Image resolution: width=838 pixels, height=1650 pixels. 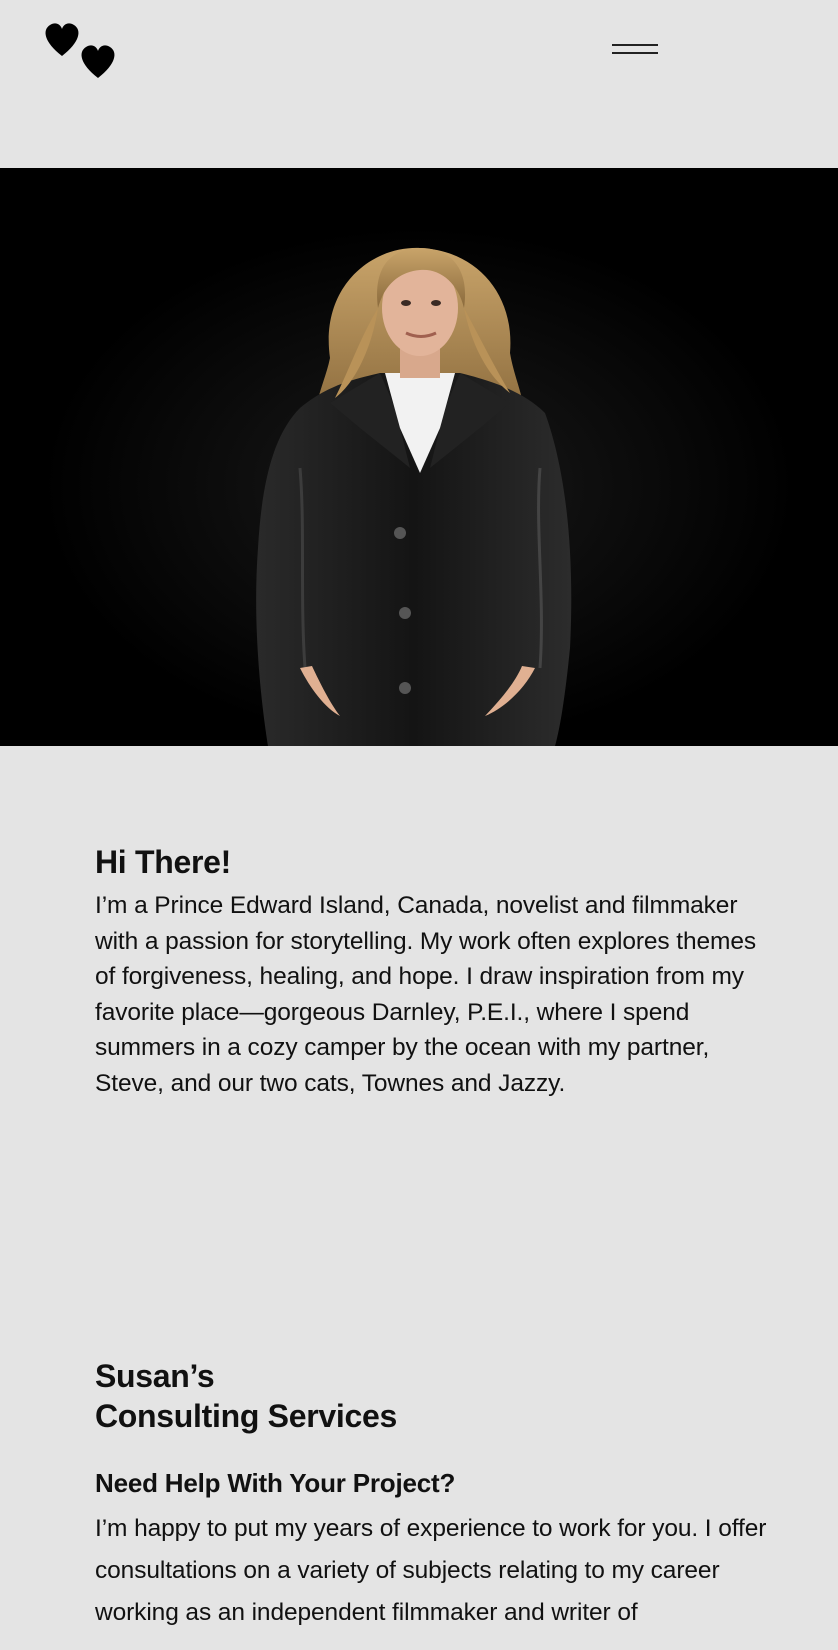 I want to click on site-logo, so click(x=80, y=49).